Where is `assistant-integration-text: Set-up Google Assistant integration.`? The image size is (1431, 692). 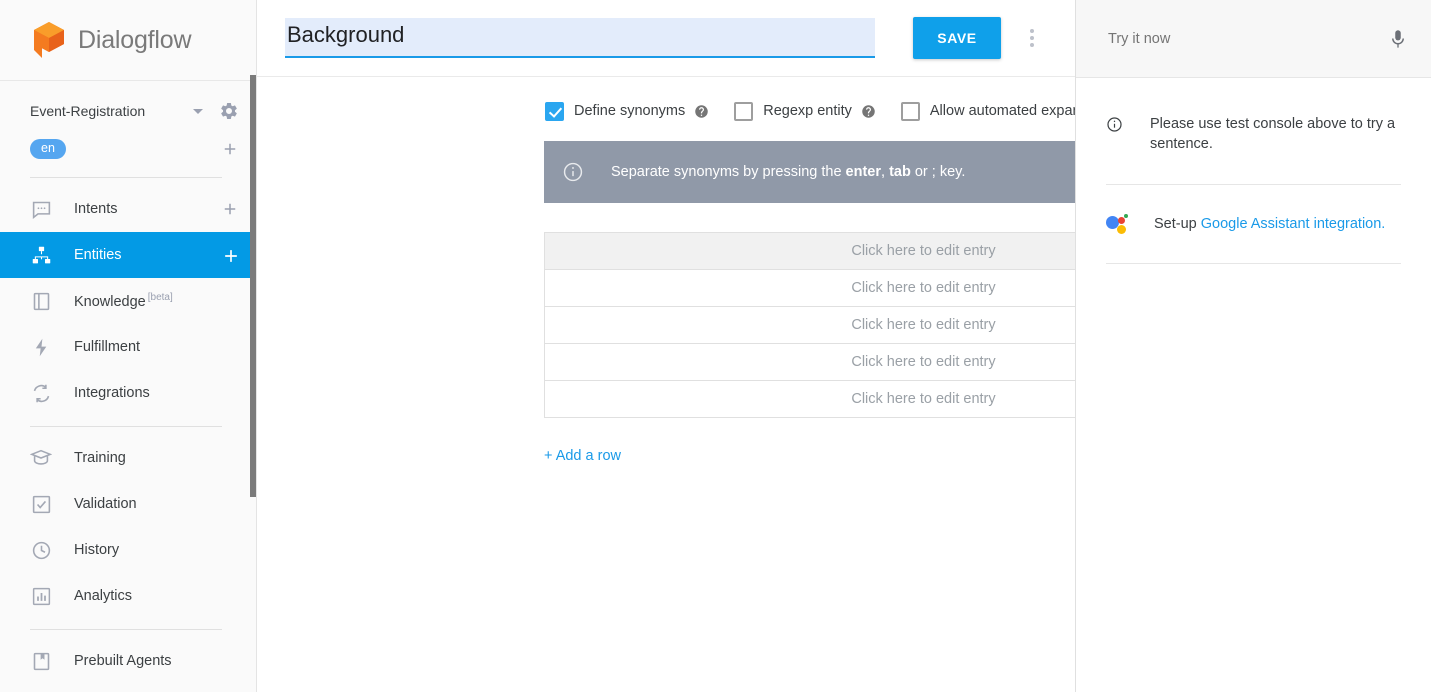
assistant-integration-text: Set-up Google Assistant integration. is located at coordinates (1269, 224).